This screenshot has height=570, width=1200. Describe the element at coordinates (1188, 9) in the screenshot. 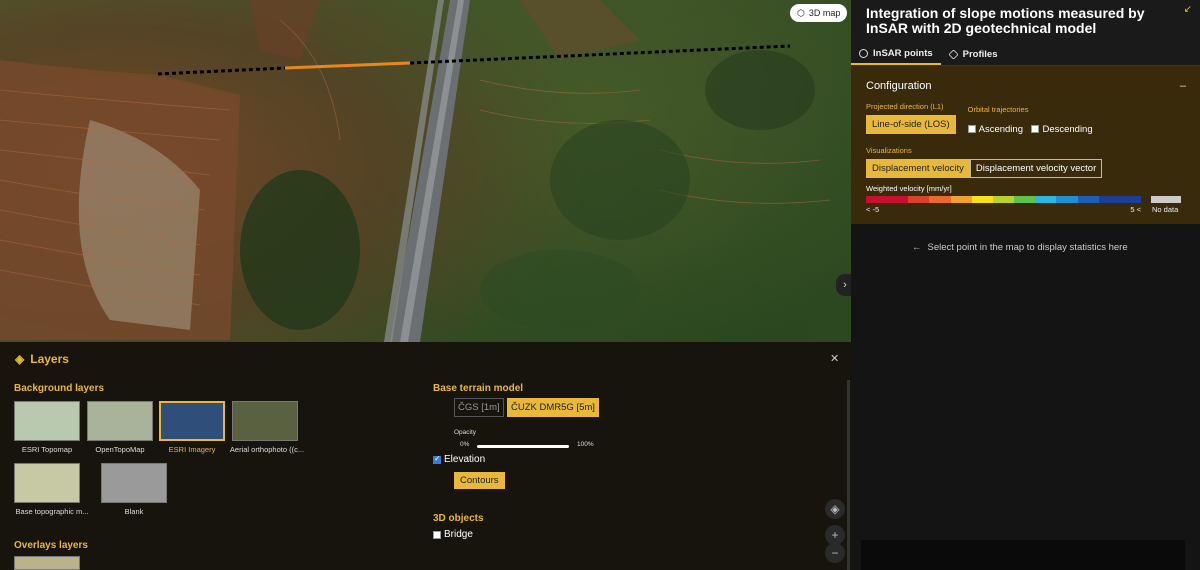

I see `collapse-icon: ↙` at that location.